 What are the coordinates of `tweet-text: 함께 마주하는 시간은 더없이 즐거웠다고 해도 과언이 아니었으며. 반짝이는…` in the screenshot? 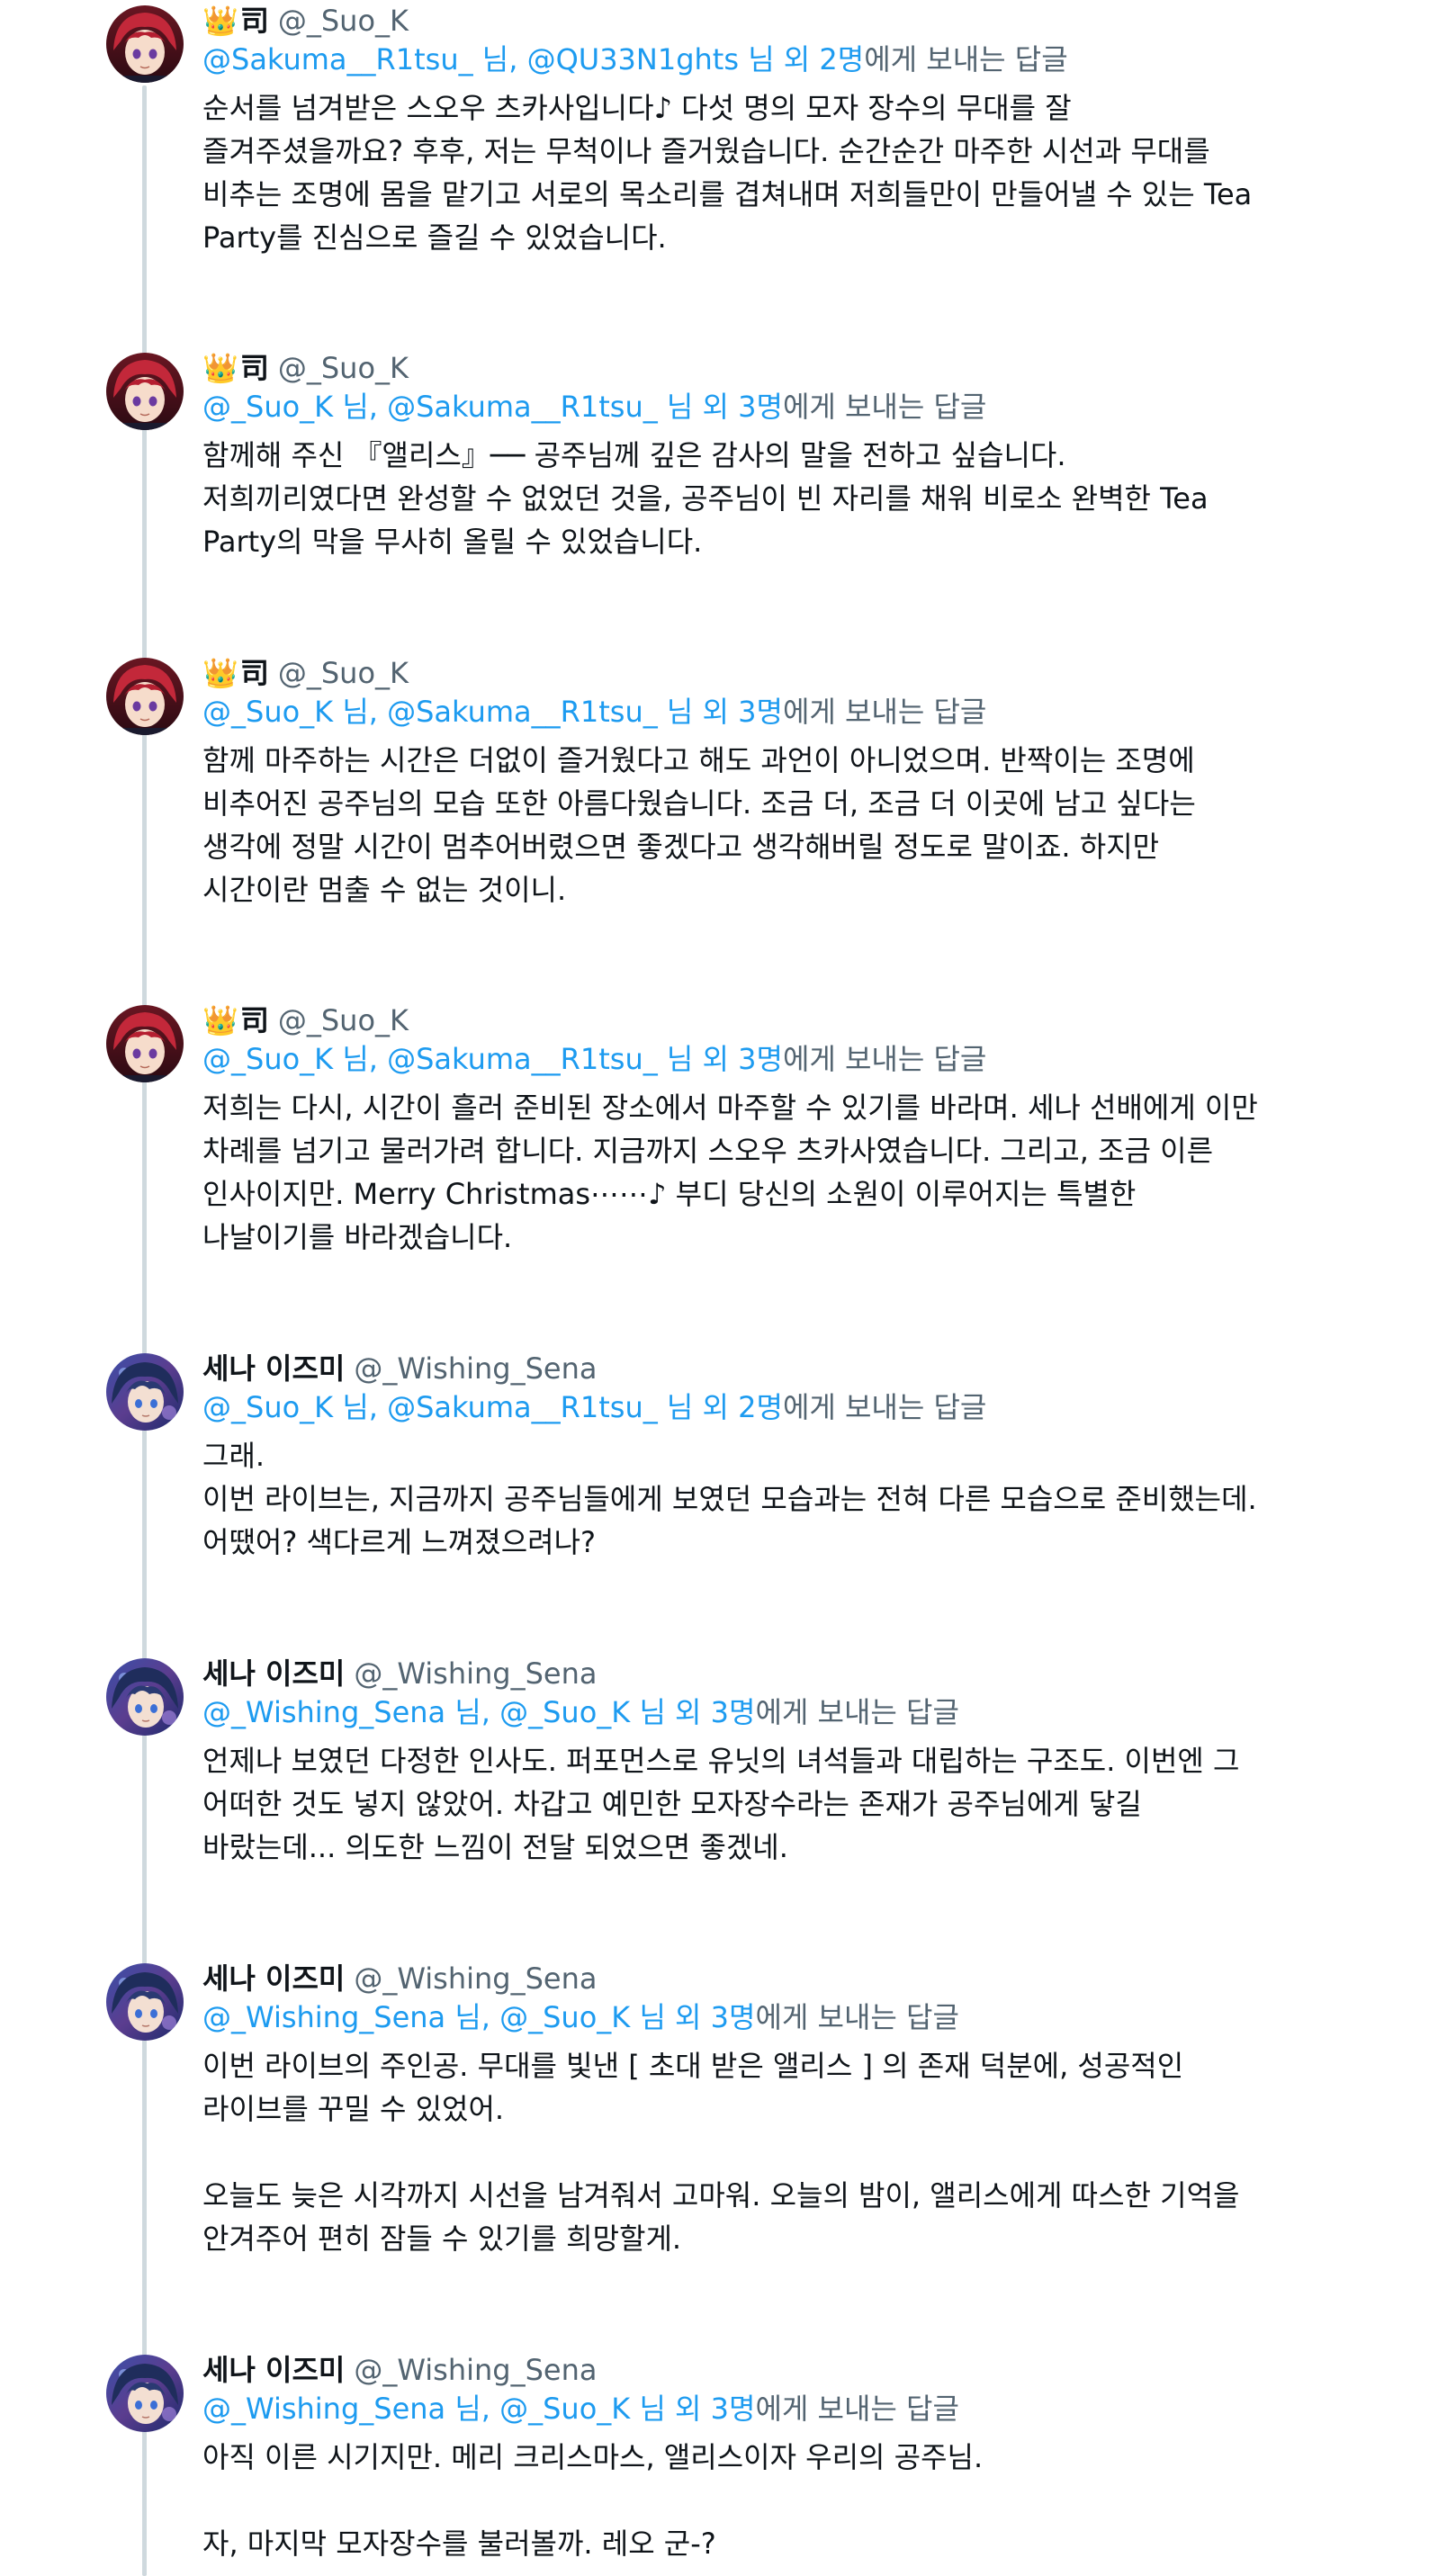 It's located at (699, 825).